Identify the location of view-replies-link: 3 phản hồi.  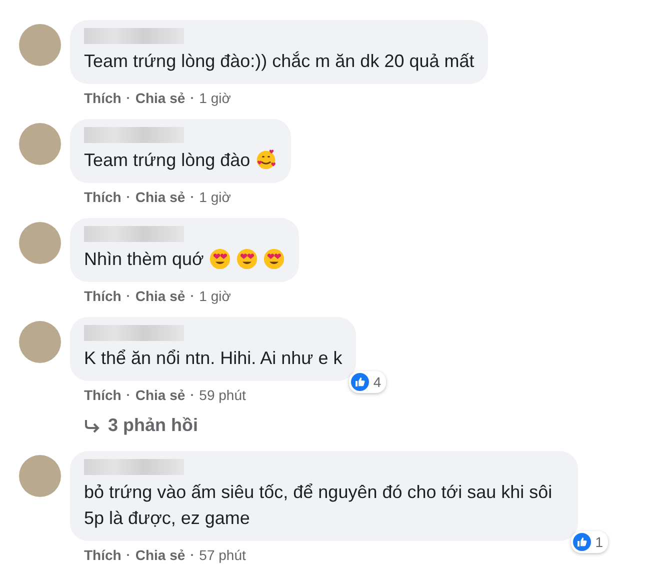
(141, 425).